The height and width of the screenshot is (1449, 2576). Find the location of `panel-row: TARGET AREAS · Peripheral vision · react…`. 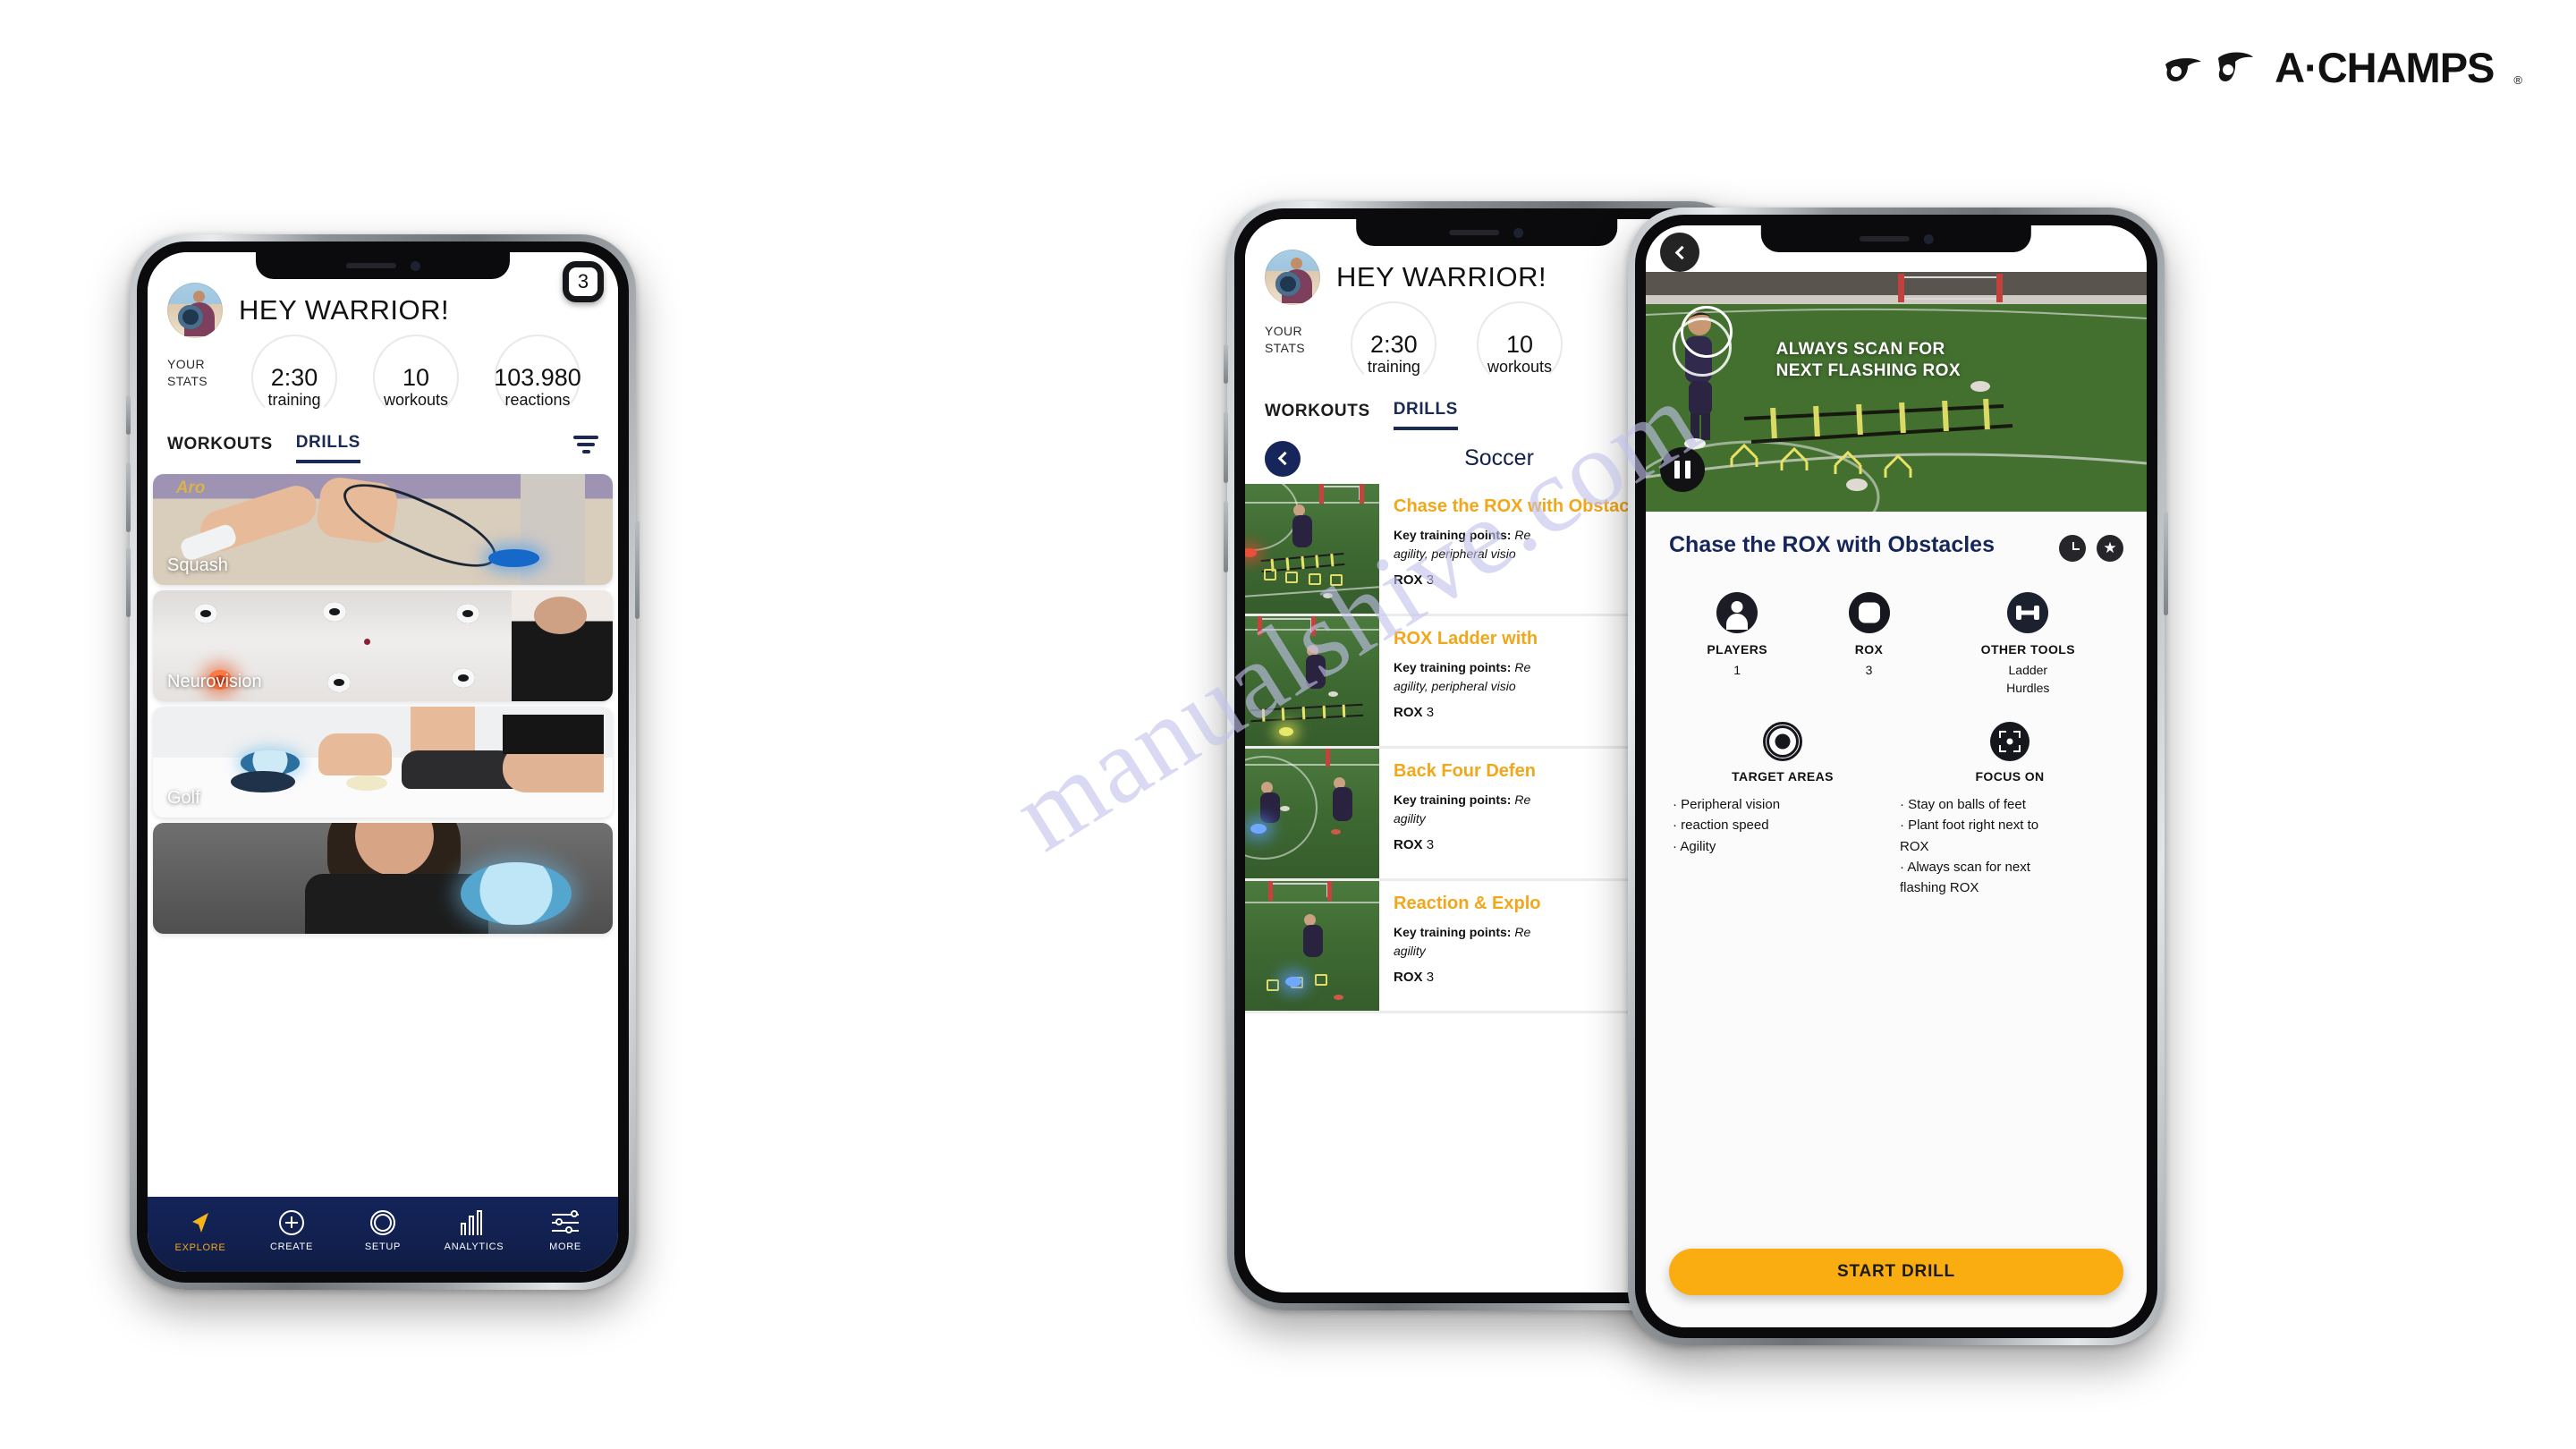

panel-row: TARGET AREAS · Peripheral vision · react… is located at coordinates (1896, 810).